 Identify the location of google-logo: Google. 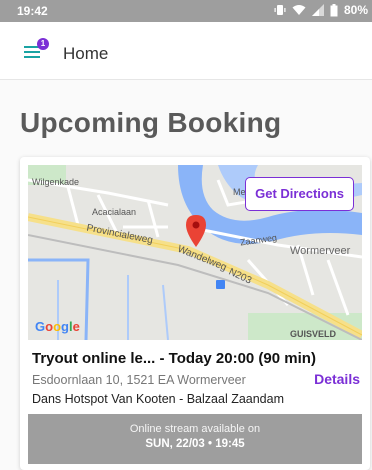
(57, 326).